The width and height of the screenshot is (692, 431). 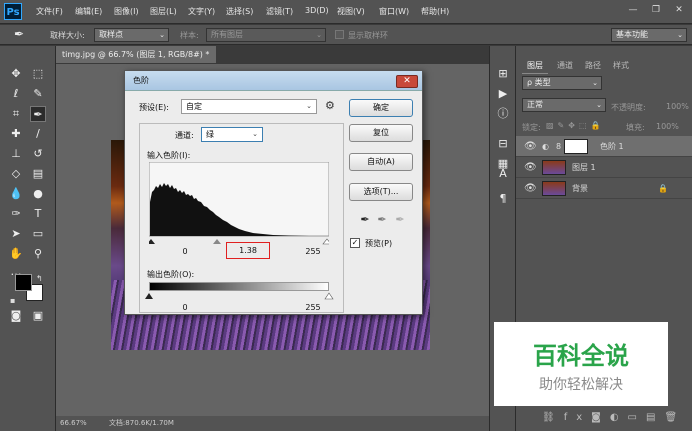 What do you see at coordinates (154, 107) in the screenshot?
I see `preset-label: 预设(E):` at bounding box center [154, 107].